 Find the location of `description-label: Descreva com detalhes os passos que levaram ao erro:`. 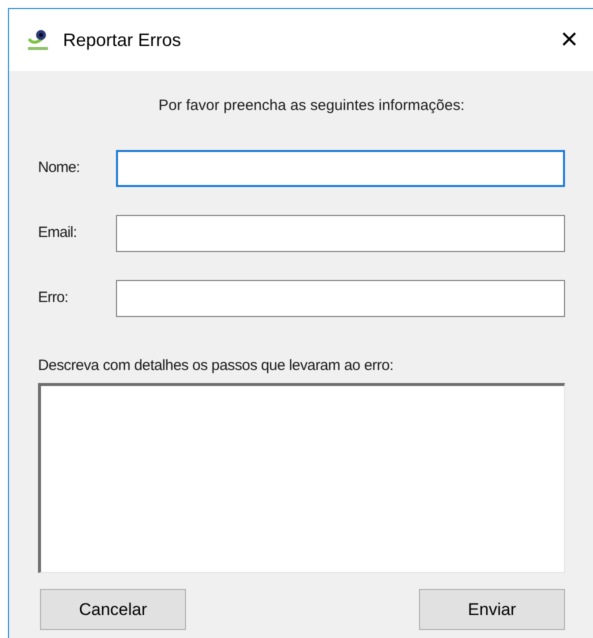

description-label: Descreva com detalhes os passos que levaram ao erro: is located at coordinates (216, 366).